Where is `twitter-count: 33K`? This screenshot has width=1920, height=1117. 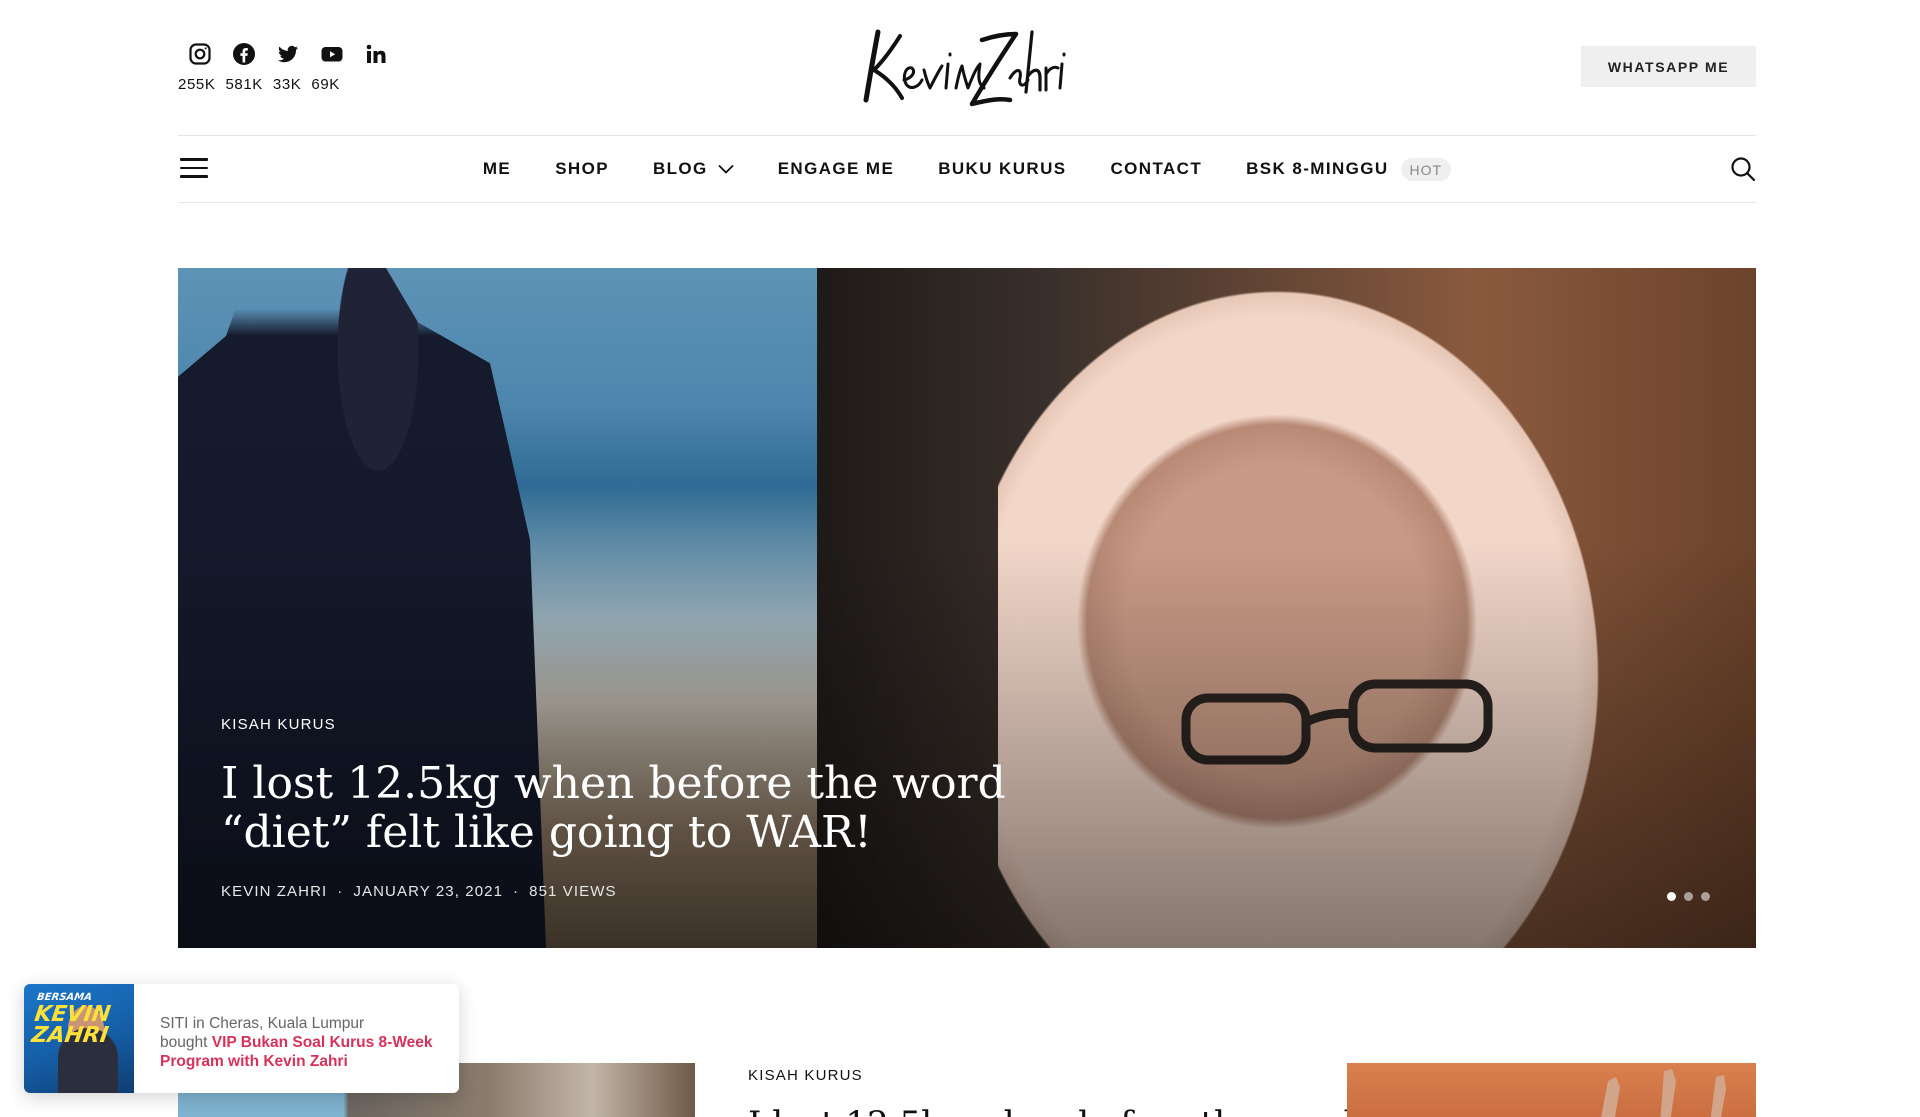
twitter-count: 33K is located at coordinates (287, 84).